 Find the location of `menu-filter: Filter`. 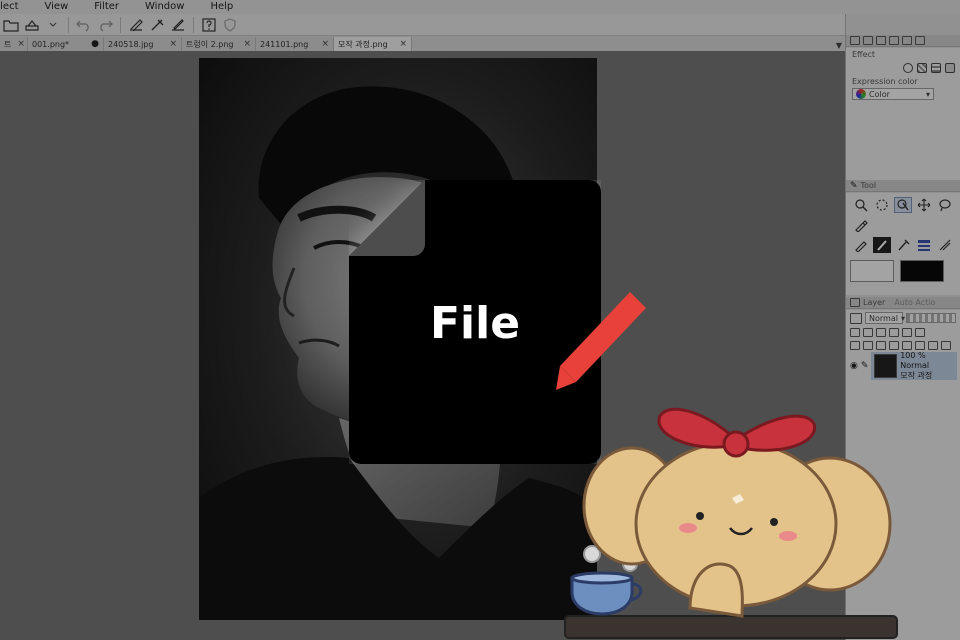

menu-filter: Filter is located at coordinates (106, 7).